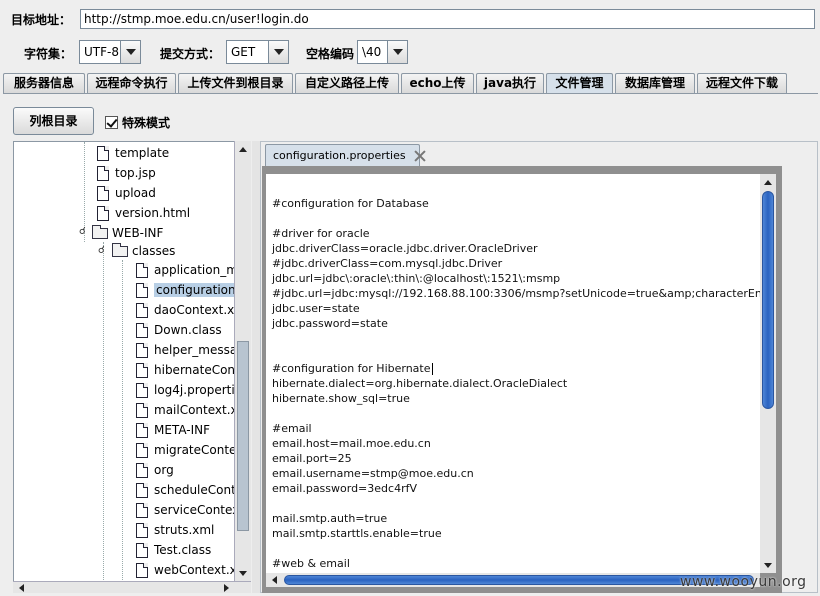 This screenshot has width=820, height=596. Describe the element at coordinates (235, 83) in the screenshot. I see `tab-upload-root: 上传文件到根目录` at that location.